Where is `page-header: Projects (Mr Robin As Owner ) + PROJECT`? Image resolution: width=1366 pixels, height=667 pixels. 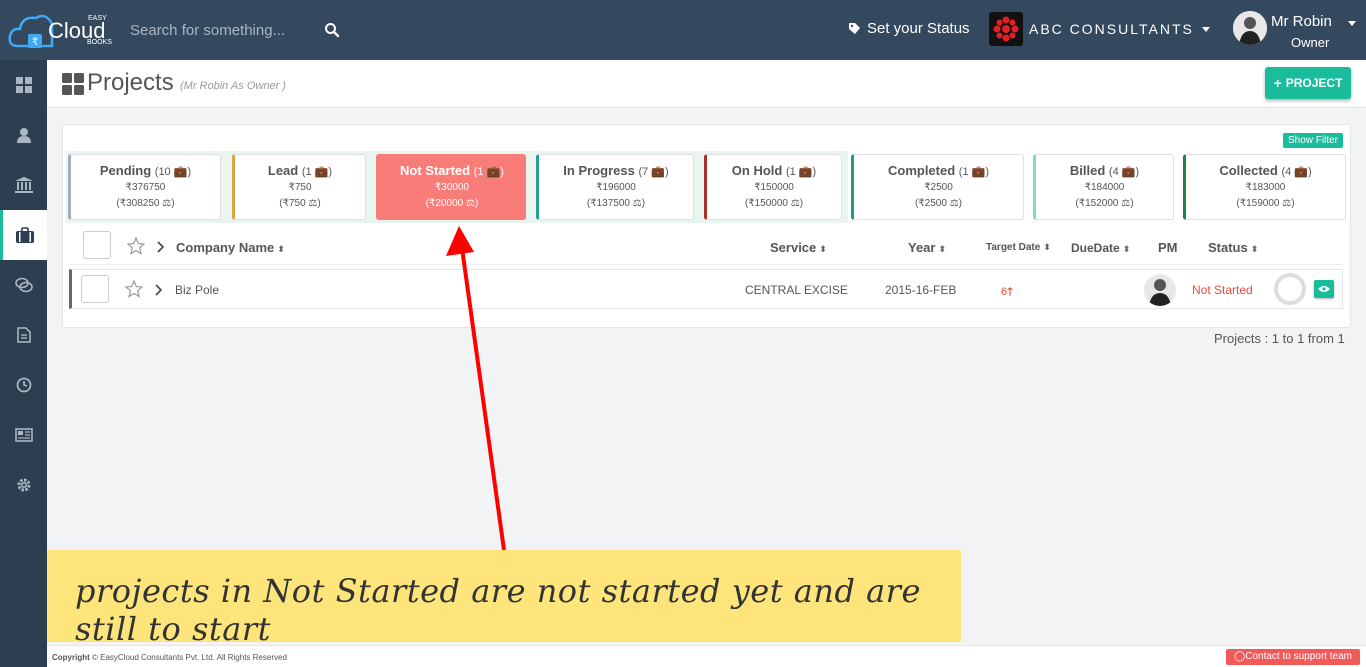 page-header: Projects (Mr Robin As Owner ) + PROJECT is located at coordinates (706, 84).